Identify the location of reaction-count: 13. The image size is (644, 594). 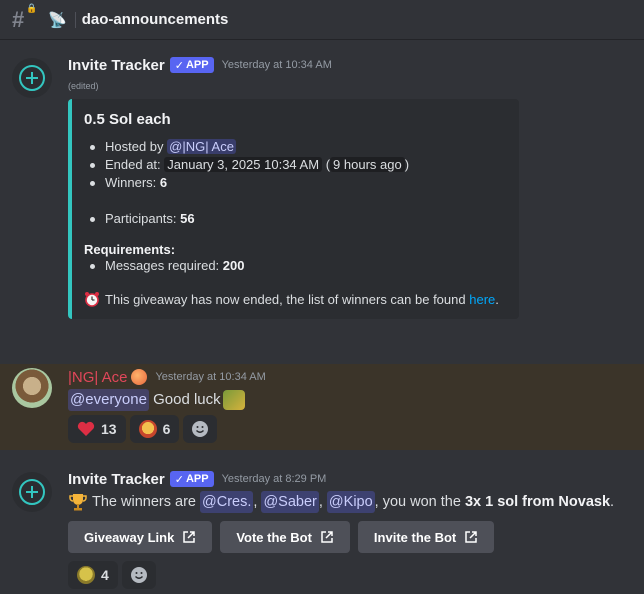
(109, 429).